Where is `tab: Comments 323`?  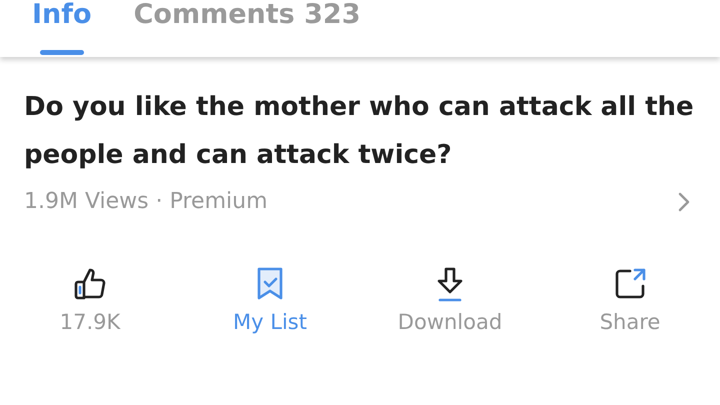
tab: Comments 323 is located at coordinates (247, 28).